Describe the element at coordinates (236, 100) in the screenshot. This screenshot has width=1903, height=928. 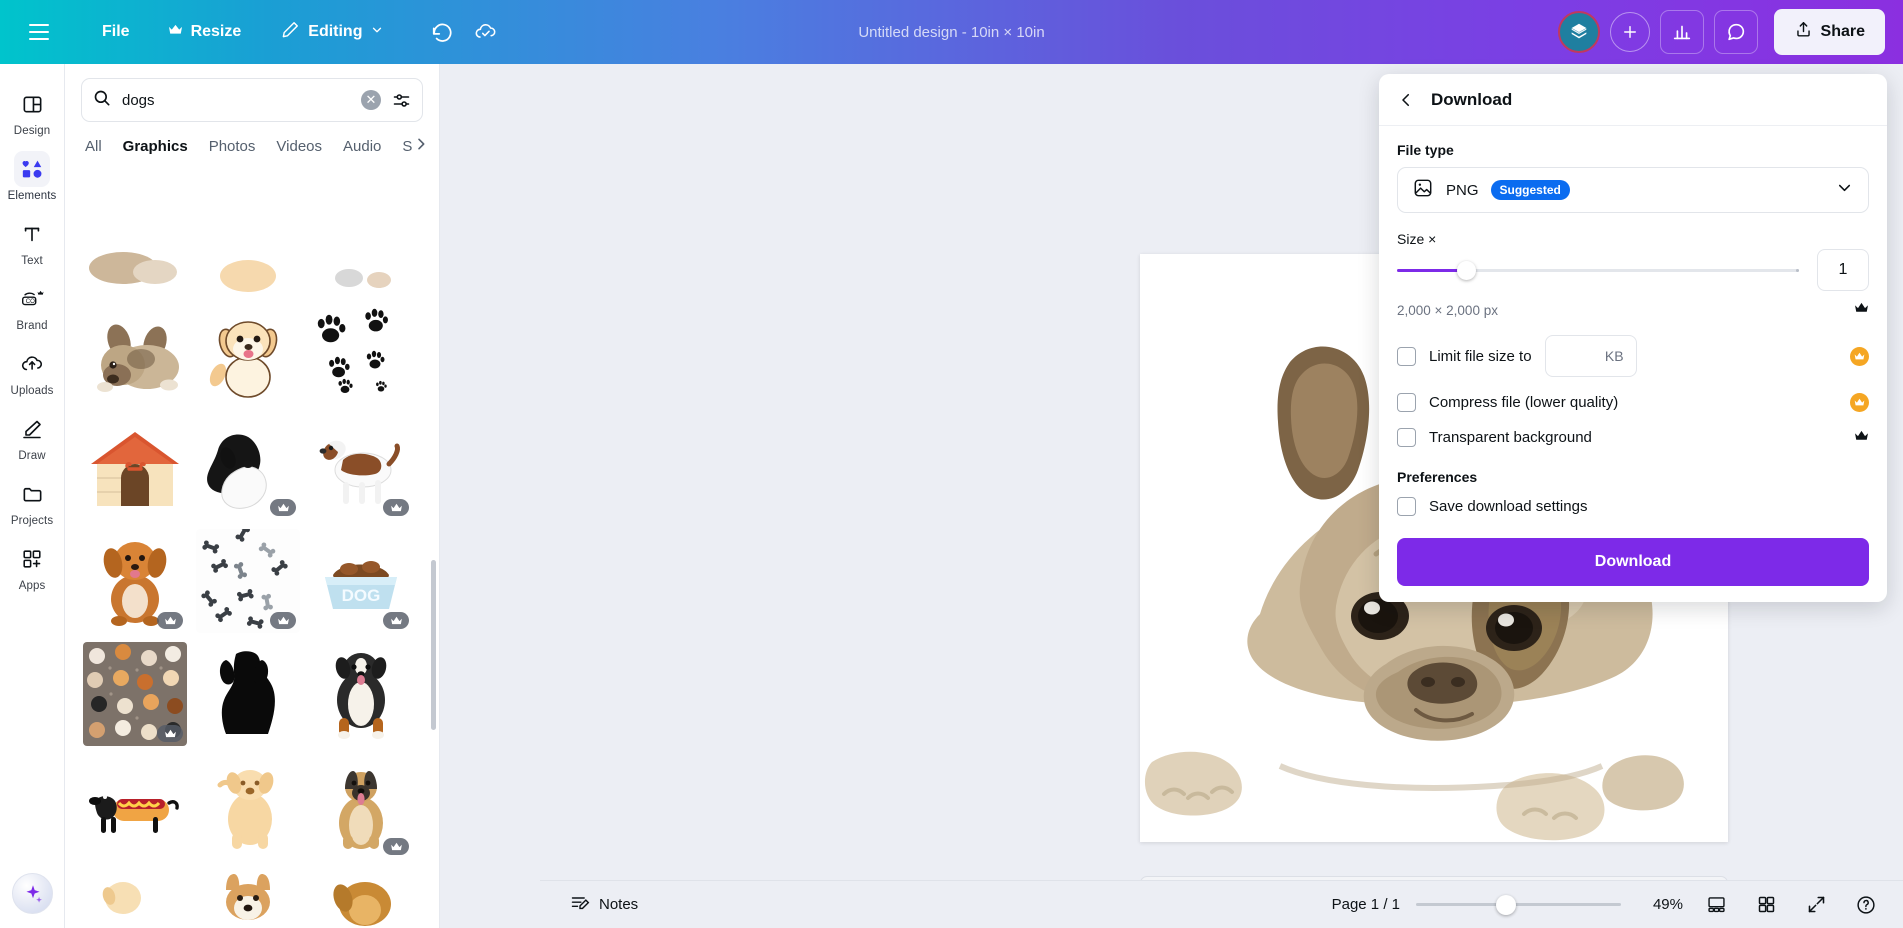
I see `search-input` at that location.